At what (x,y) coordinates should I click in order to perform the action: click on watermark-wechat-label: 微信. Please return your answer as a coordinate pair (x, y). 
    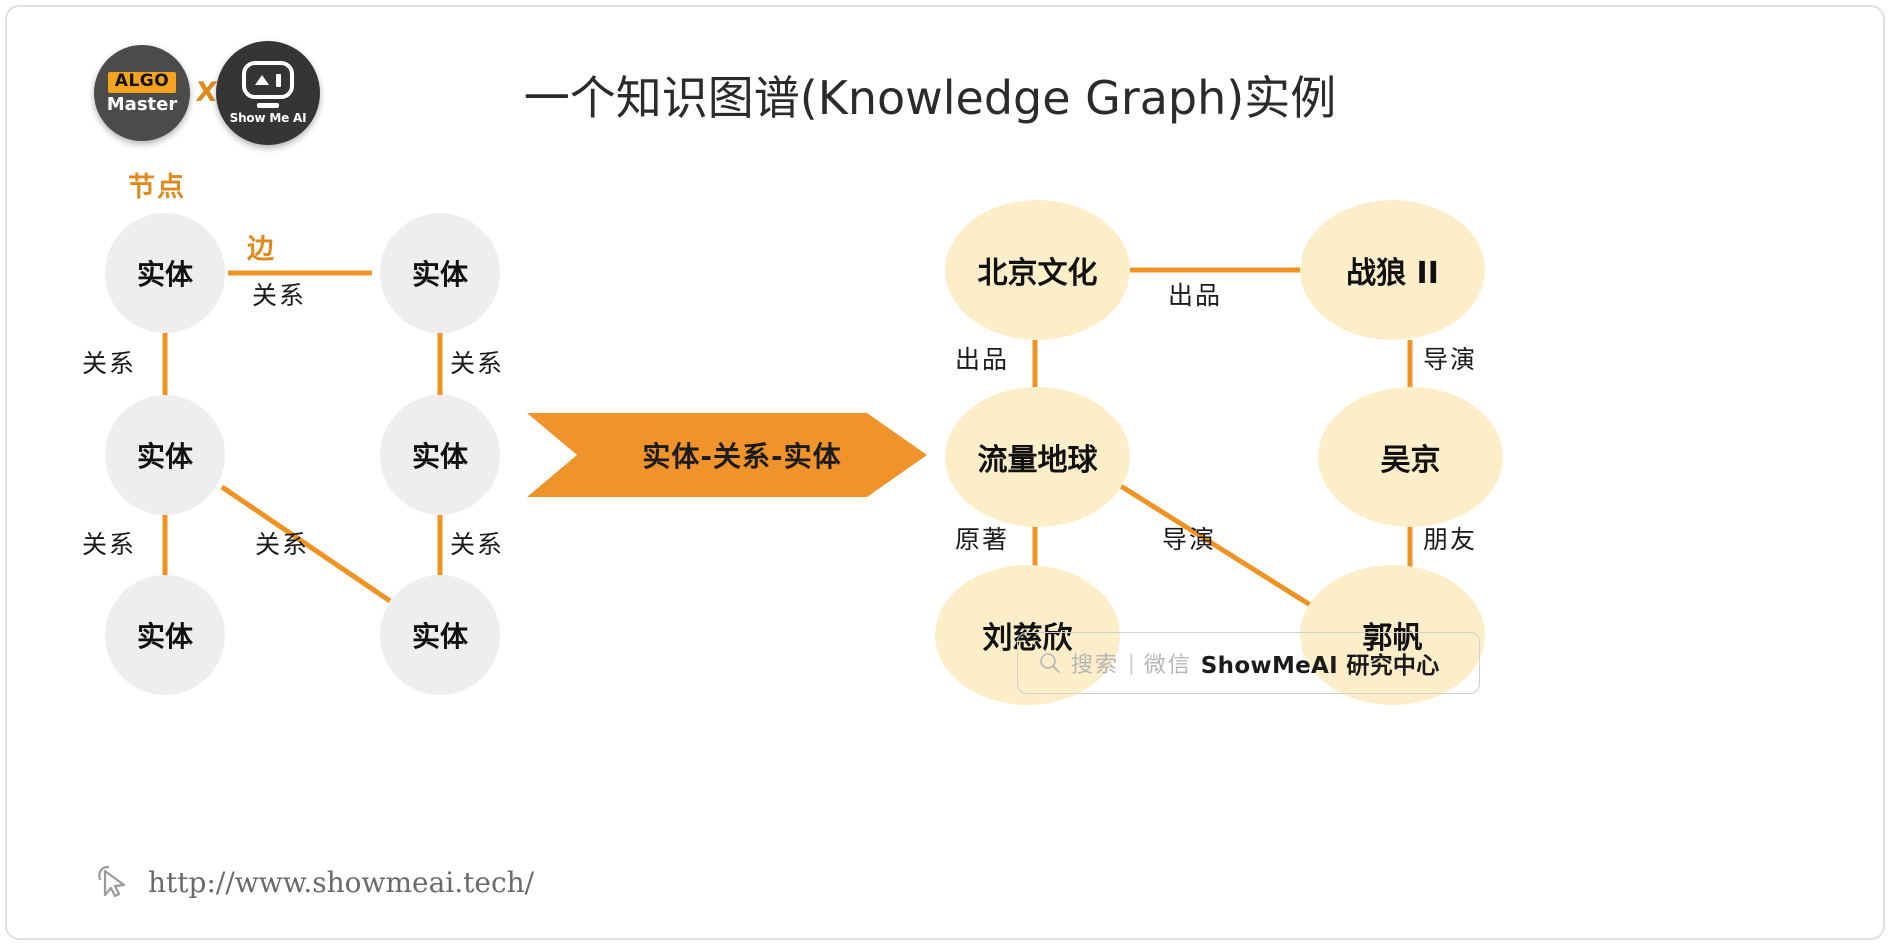
    Looking at the image, I should click on (1167, 665).